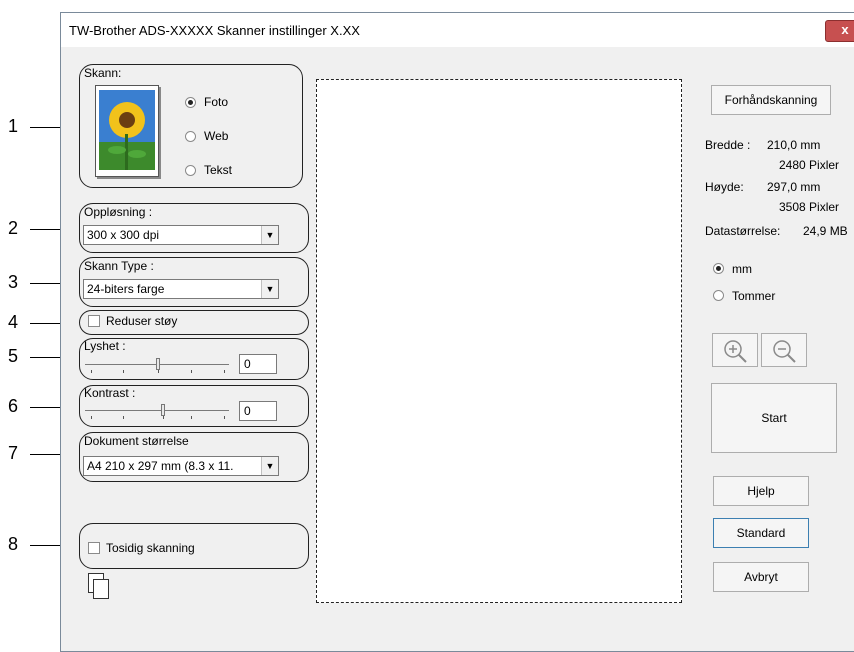 Image resolution: width=854 pixels, height=652 pixels. I want to click on callout-1: 1, so click(13, 126).